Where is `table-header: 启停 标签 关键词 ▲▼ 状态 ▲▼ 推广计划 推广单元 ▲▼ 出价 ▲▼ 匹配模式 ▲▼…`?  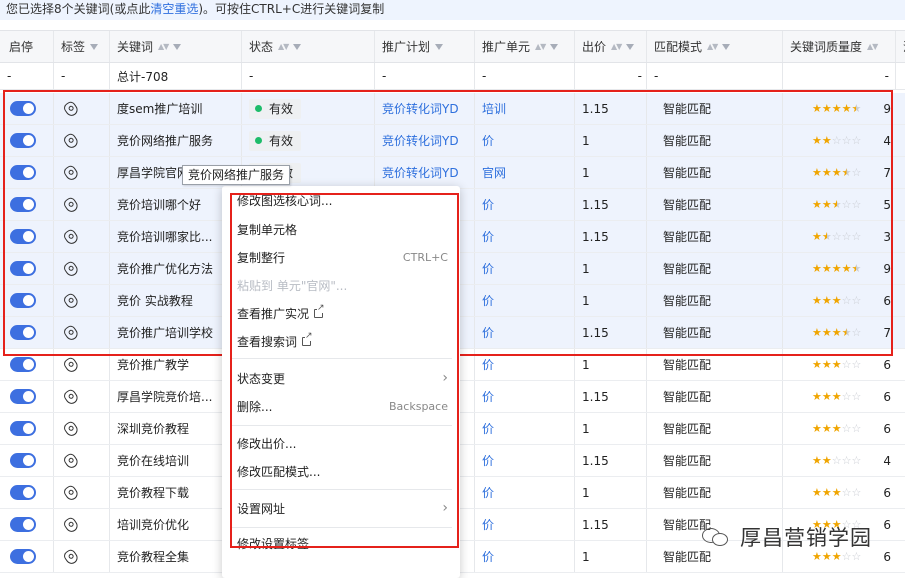
table-header: 启停 标签 关键词 ▲▼ 状态 ▲▼ 推广计划 推广单元 ▲▼ 出价 ▲▼ 匹配模式 ▲▼… is located at coordinates (452, 46).